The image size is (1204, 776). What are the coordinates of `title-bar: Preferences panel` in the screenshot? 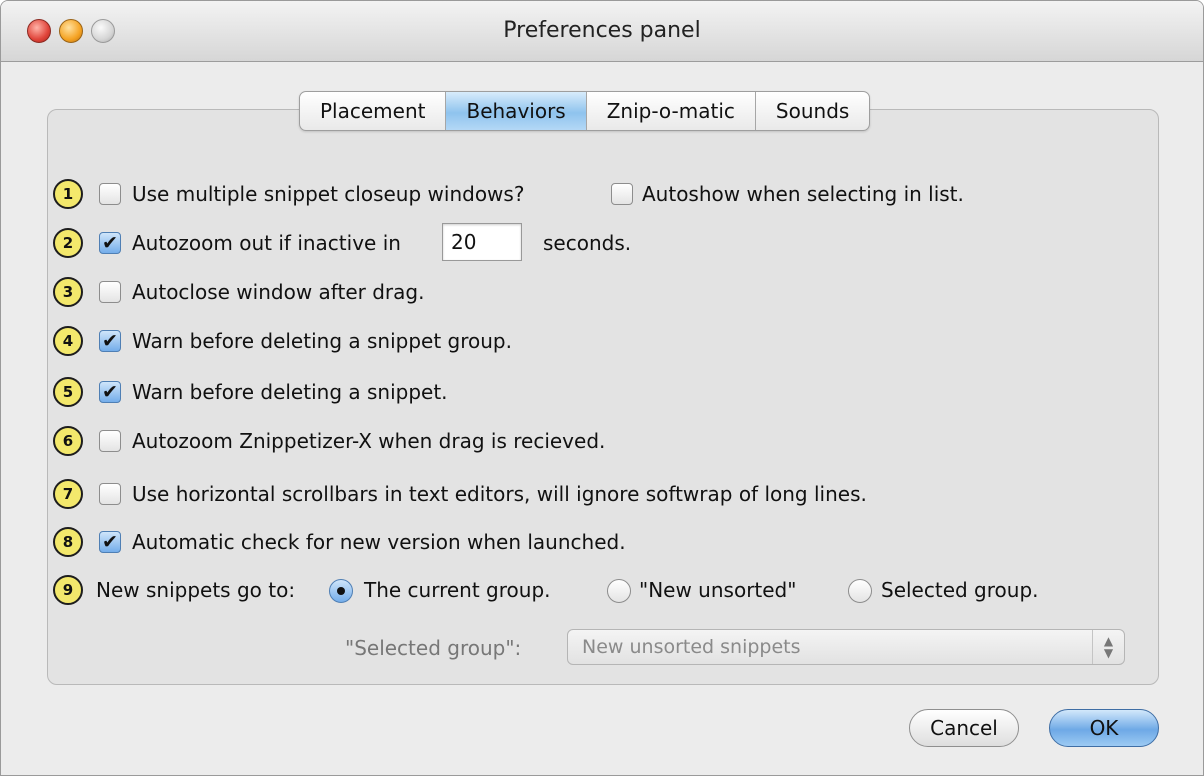 It's located at (602, 31).